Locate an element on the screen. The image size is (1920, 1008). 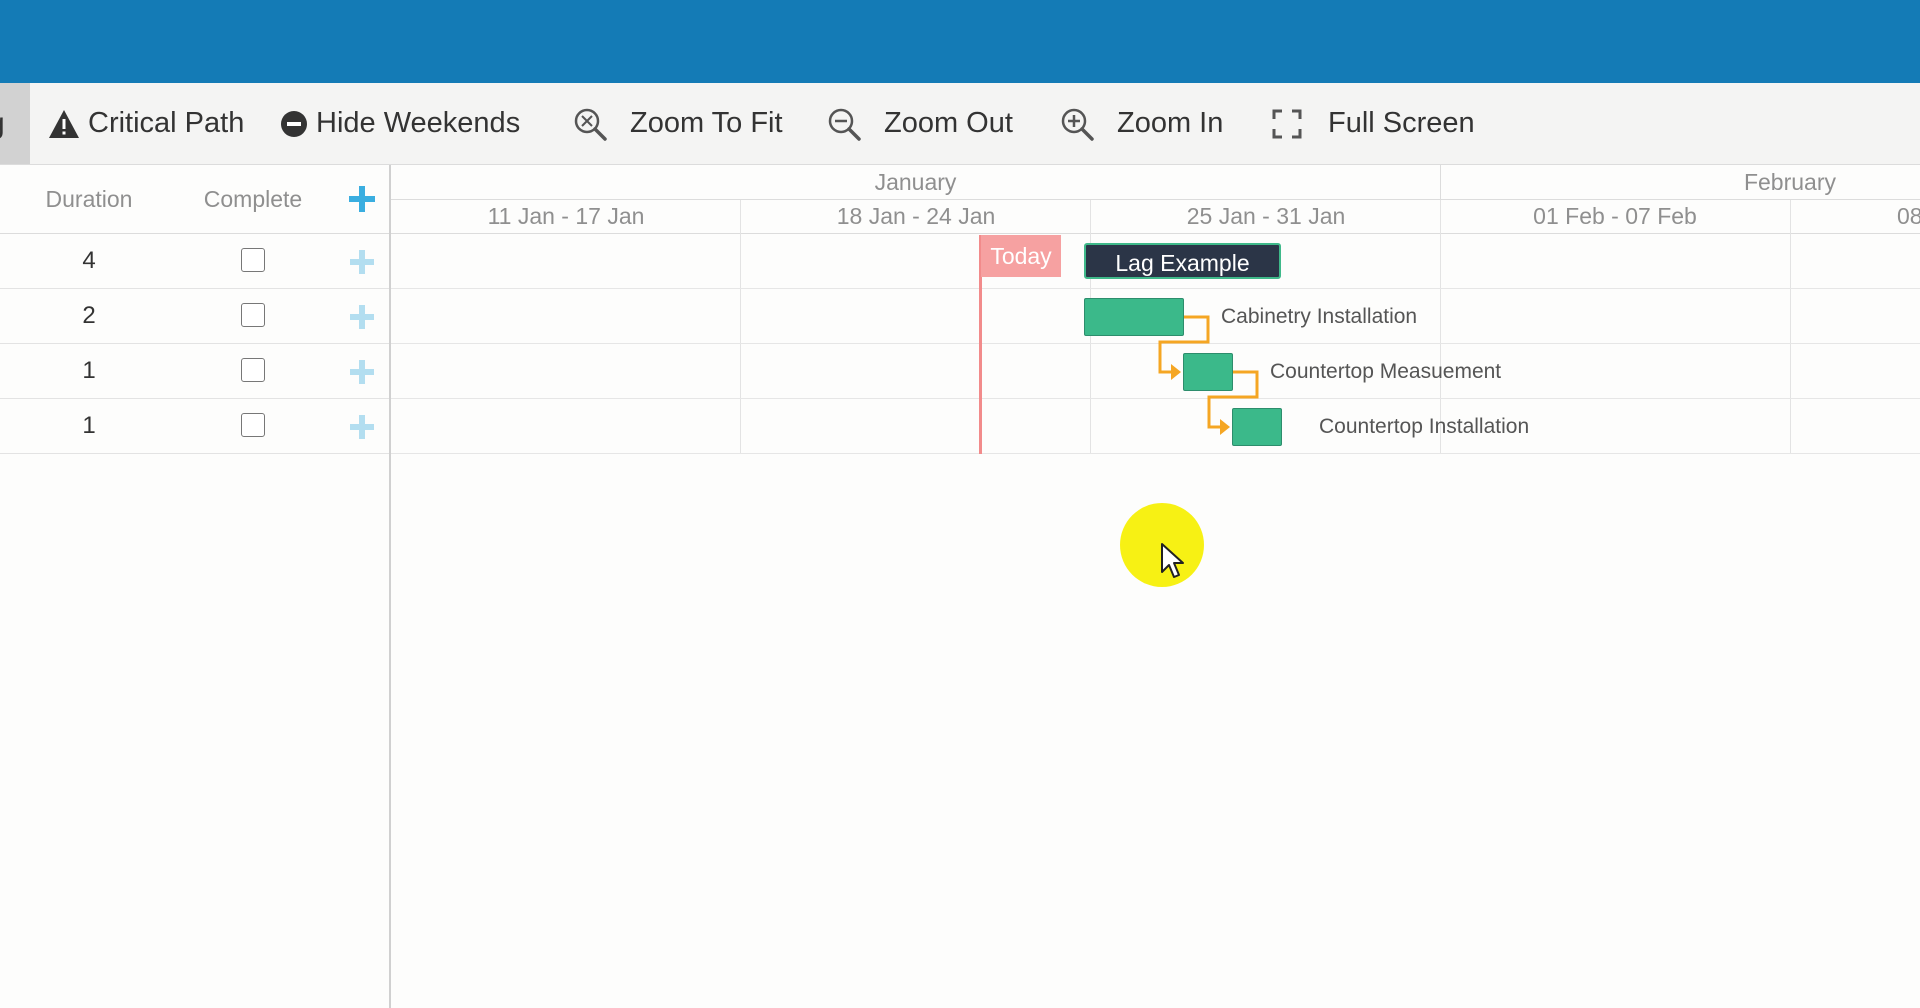
grid-header: Duration Complete is located at coordinates (194, 199).